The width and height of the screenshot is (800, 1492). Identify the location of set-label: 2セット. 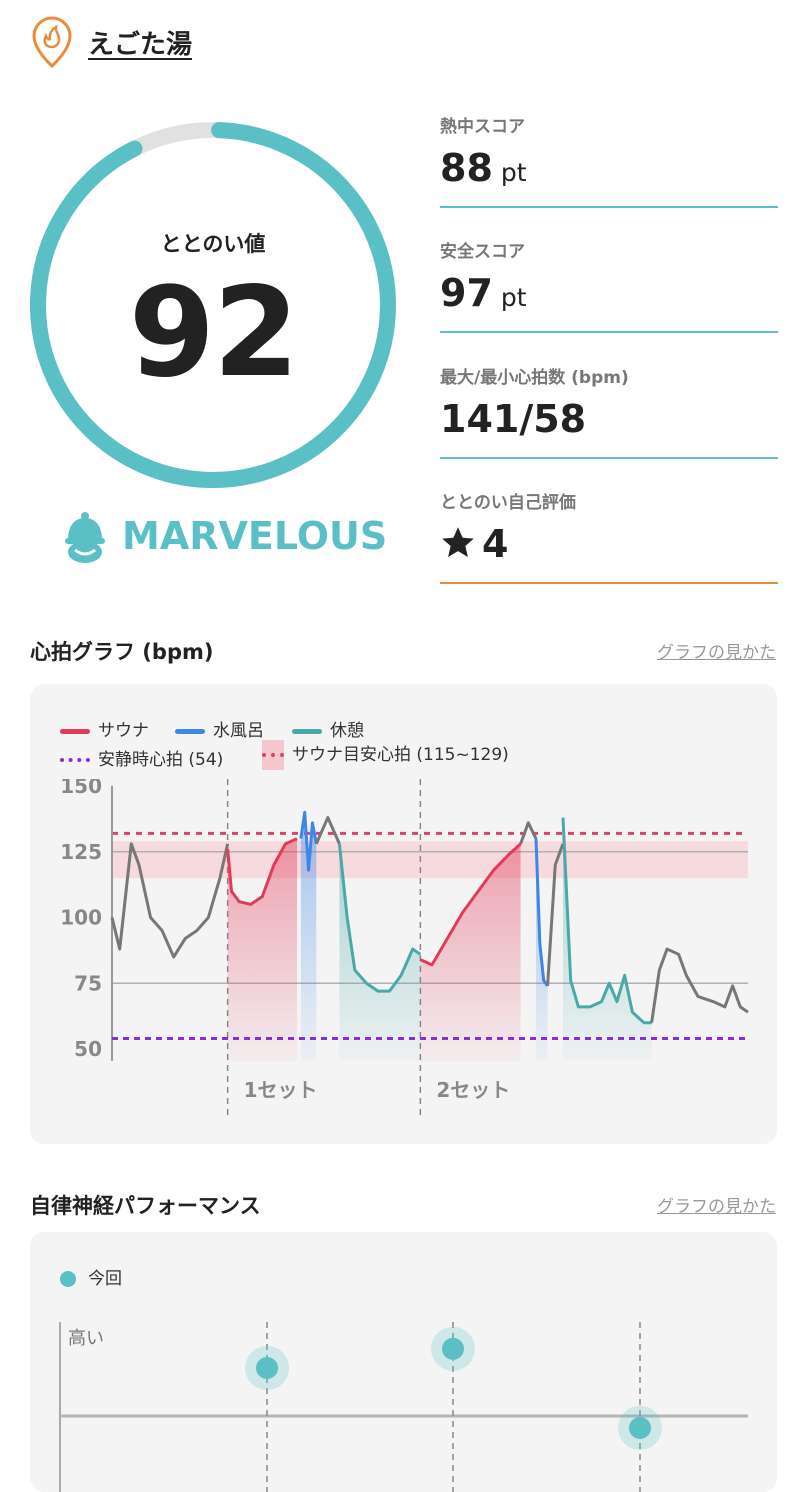
(473, 1090).